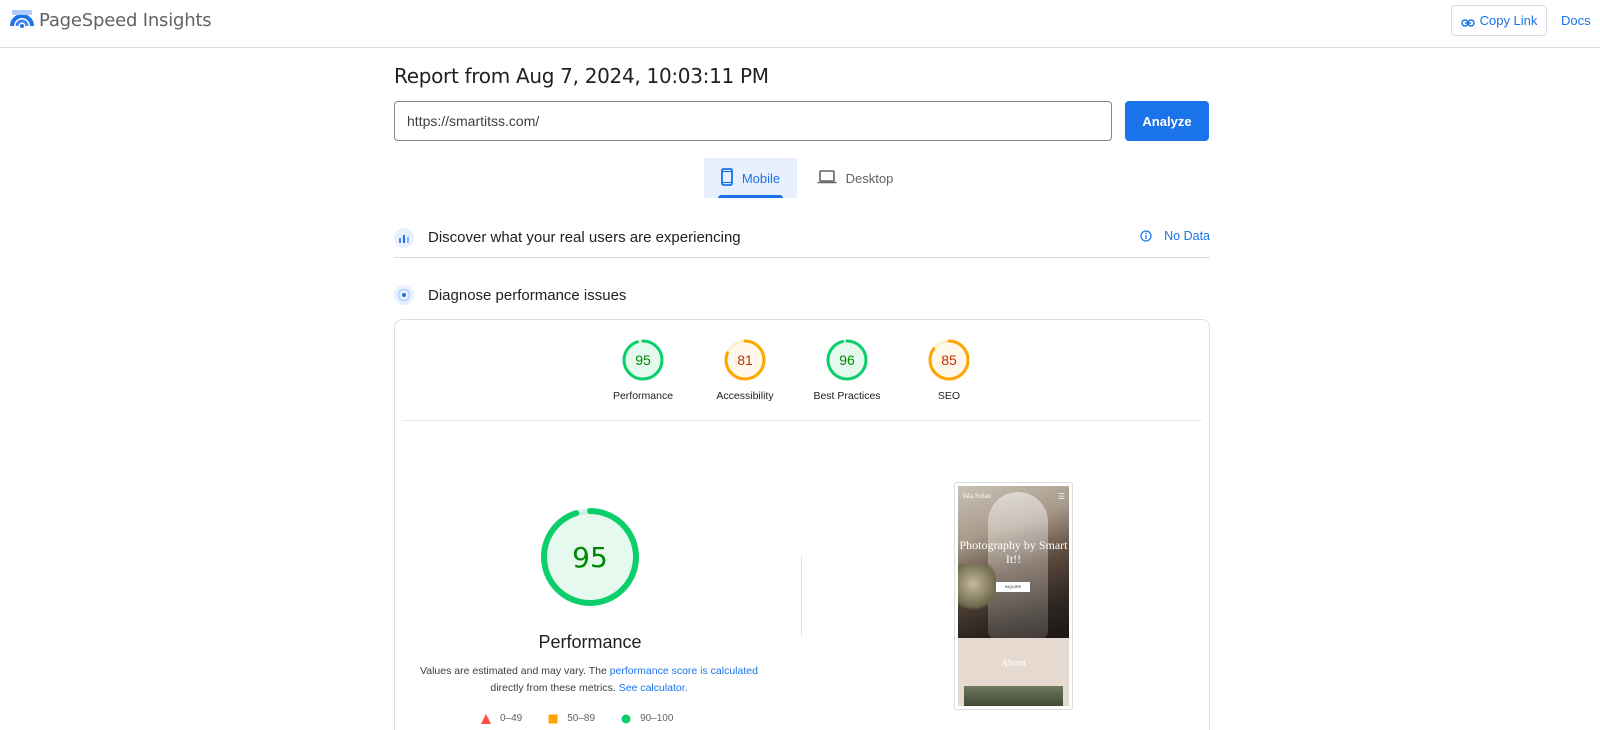 The image size is (1600, 730). What do you see at coordinates (1061, 496) in the screenshot?
I see `hamburger-menu-icon: ☰` at bounding box center [1061, 496].